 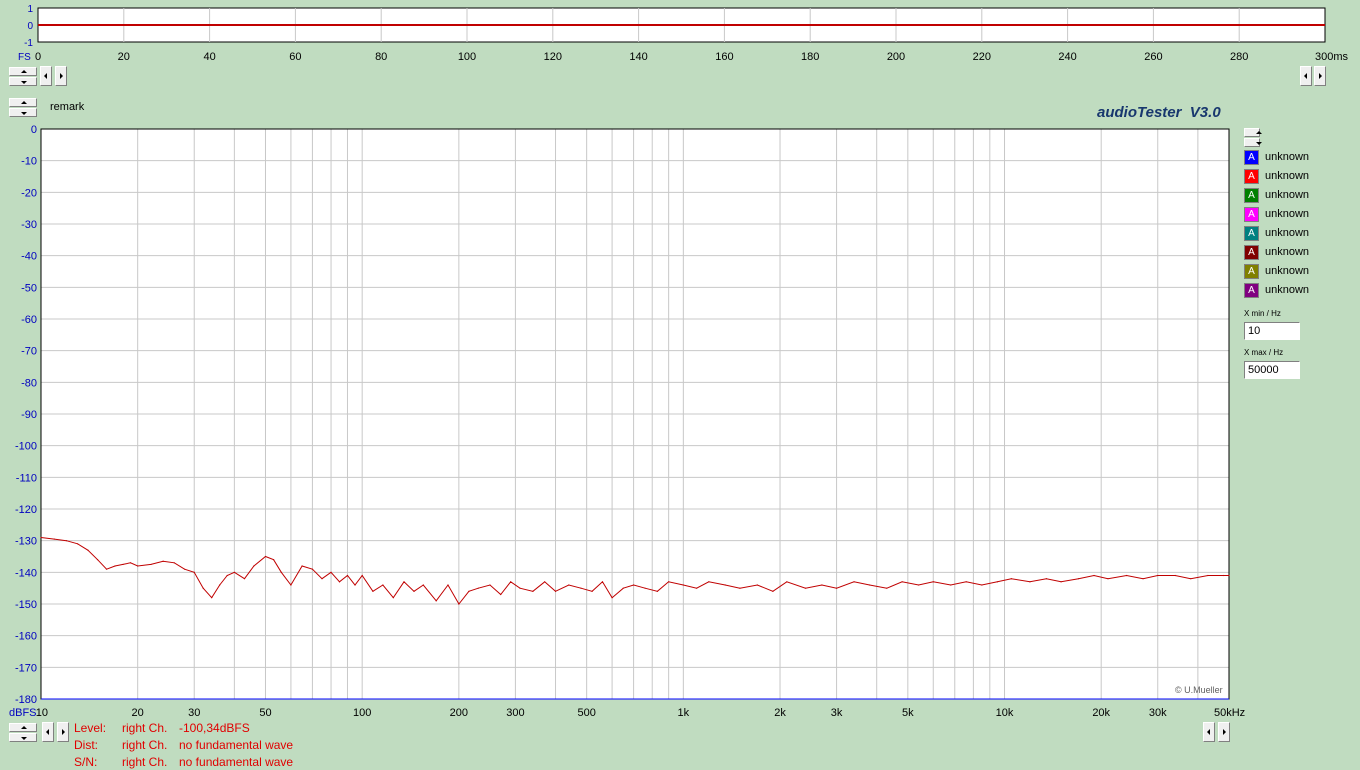 I want to click on y-tick-label: -40, so click(x=29, y=257).